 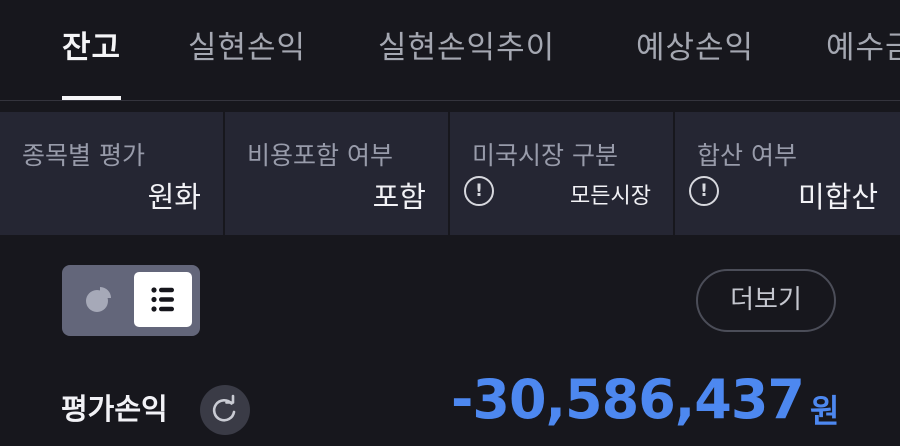 I want to click on filter-combined: 합산 여부 ! 미합산, so click(x=787, y=173).